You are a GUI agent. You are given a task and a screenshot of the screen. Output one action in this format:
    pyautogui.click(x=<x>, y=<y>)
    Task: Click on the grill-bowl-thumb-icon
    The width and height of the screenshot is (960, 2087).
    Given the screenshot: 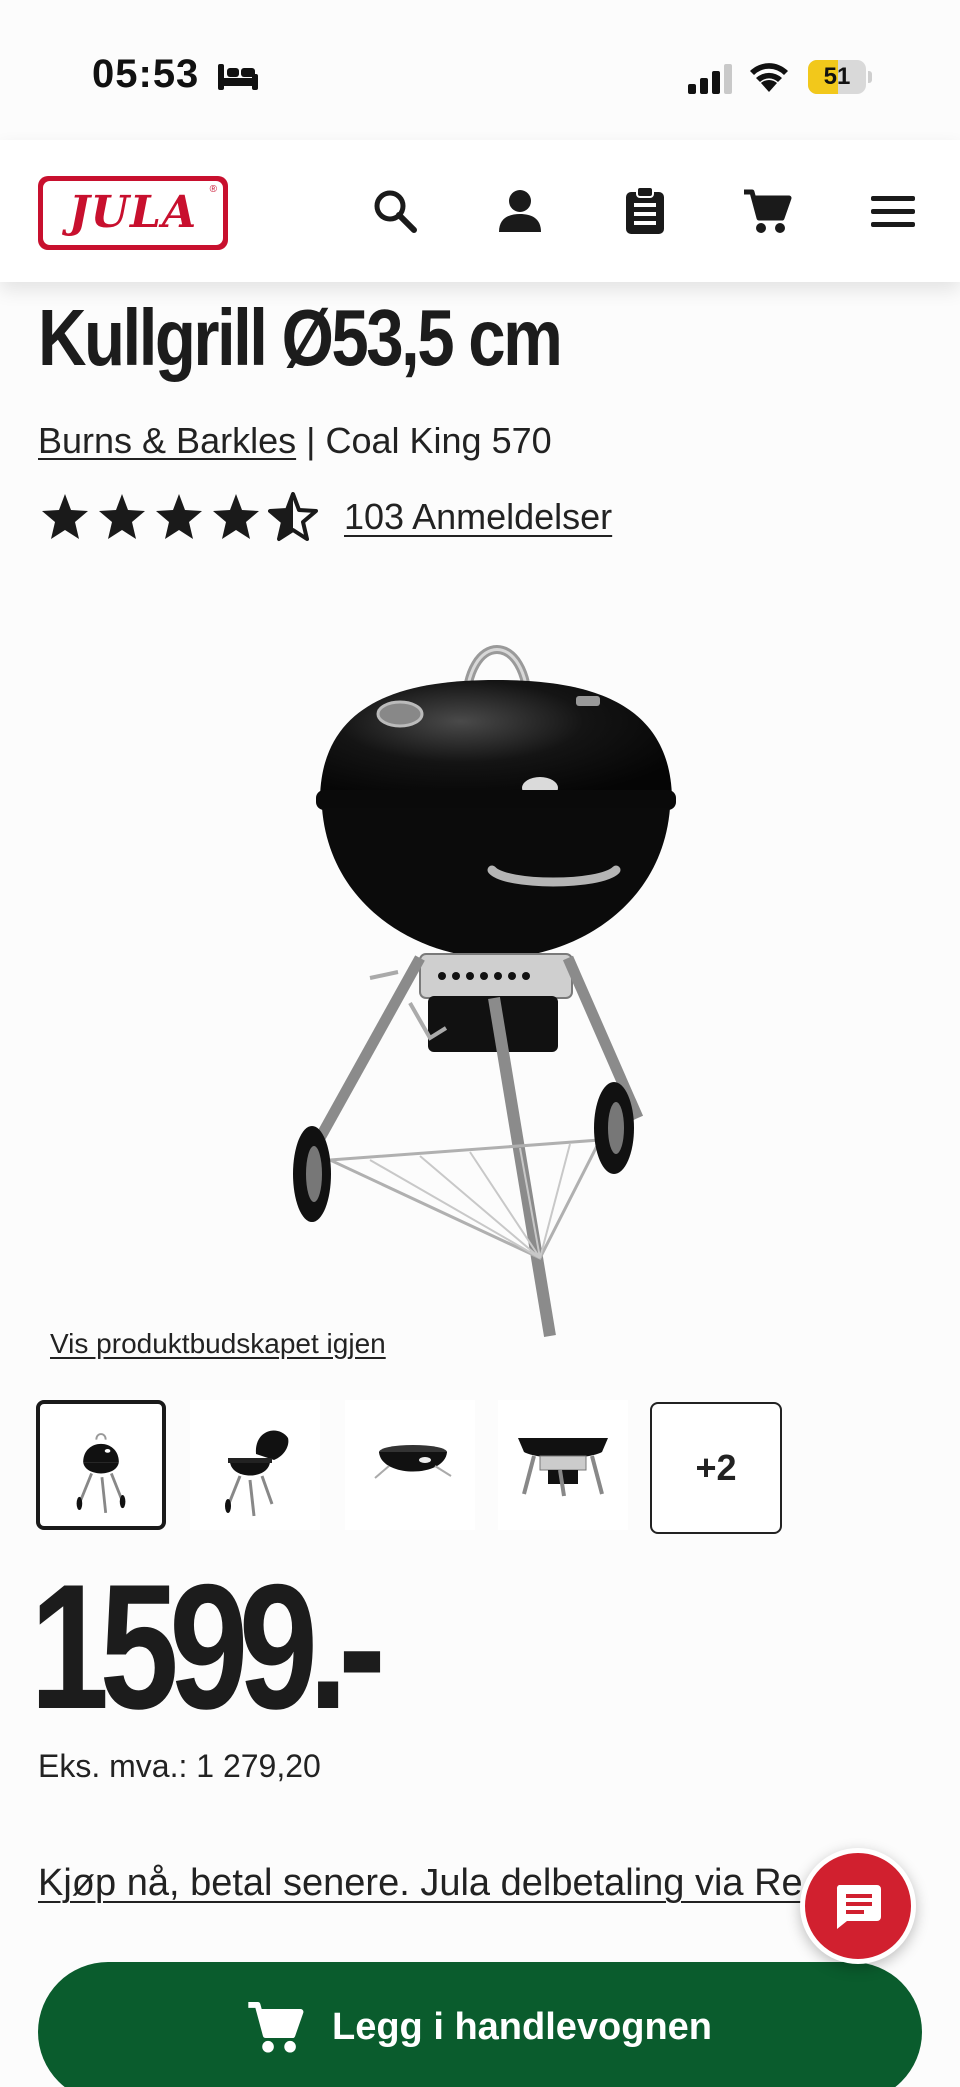 What is the action you would take?
    pyautogui.click(x=413, y=1462)
    